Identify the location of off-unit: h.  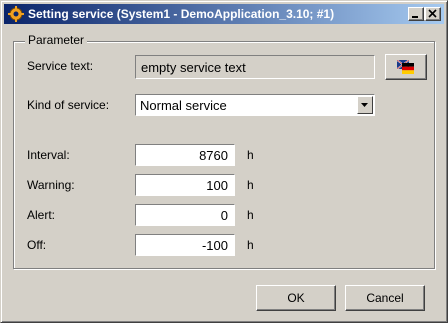
(250, 245).